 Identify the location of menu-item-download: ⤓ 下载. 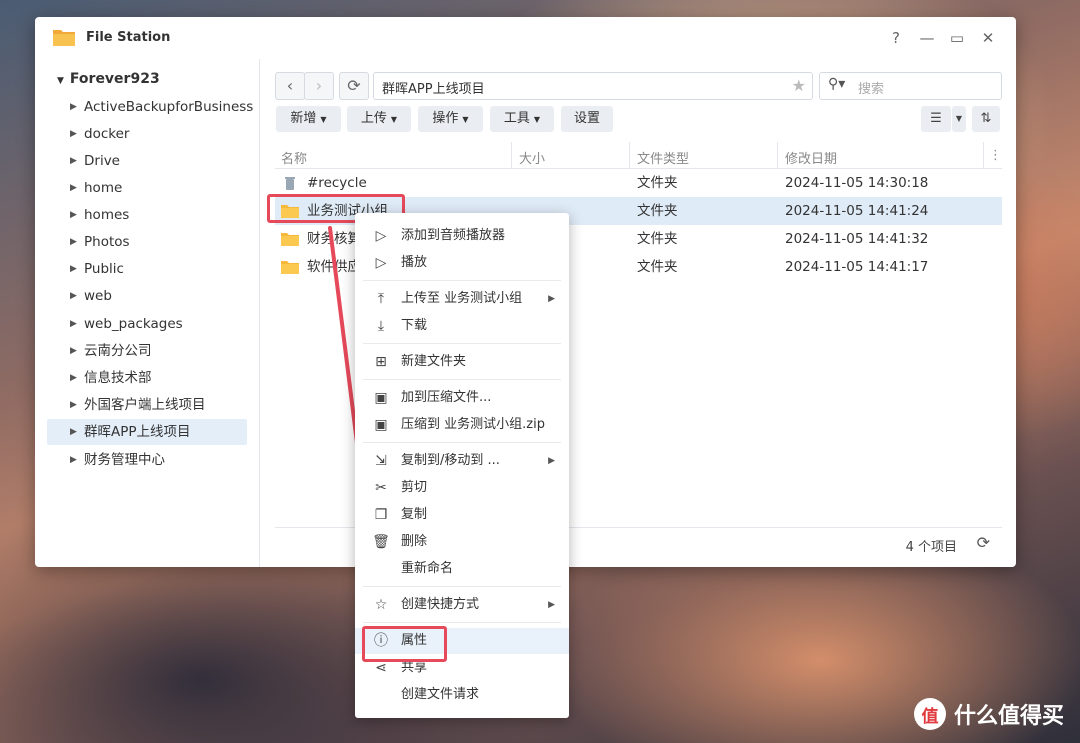
(462, 326).